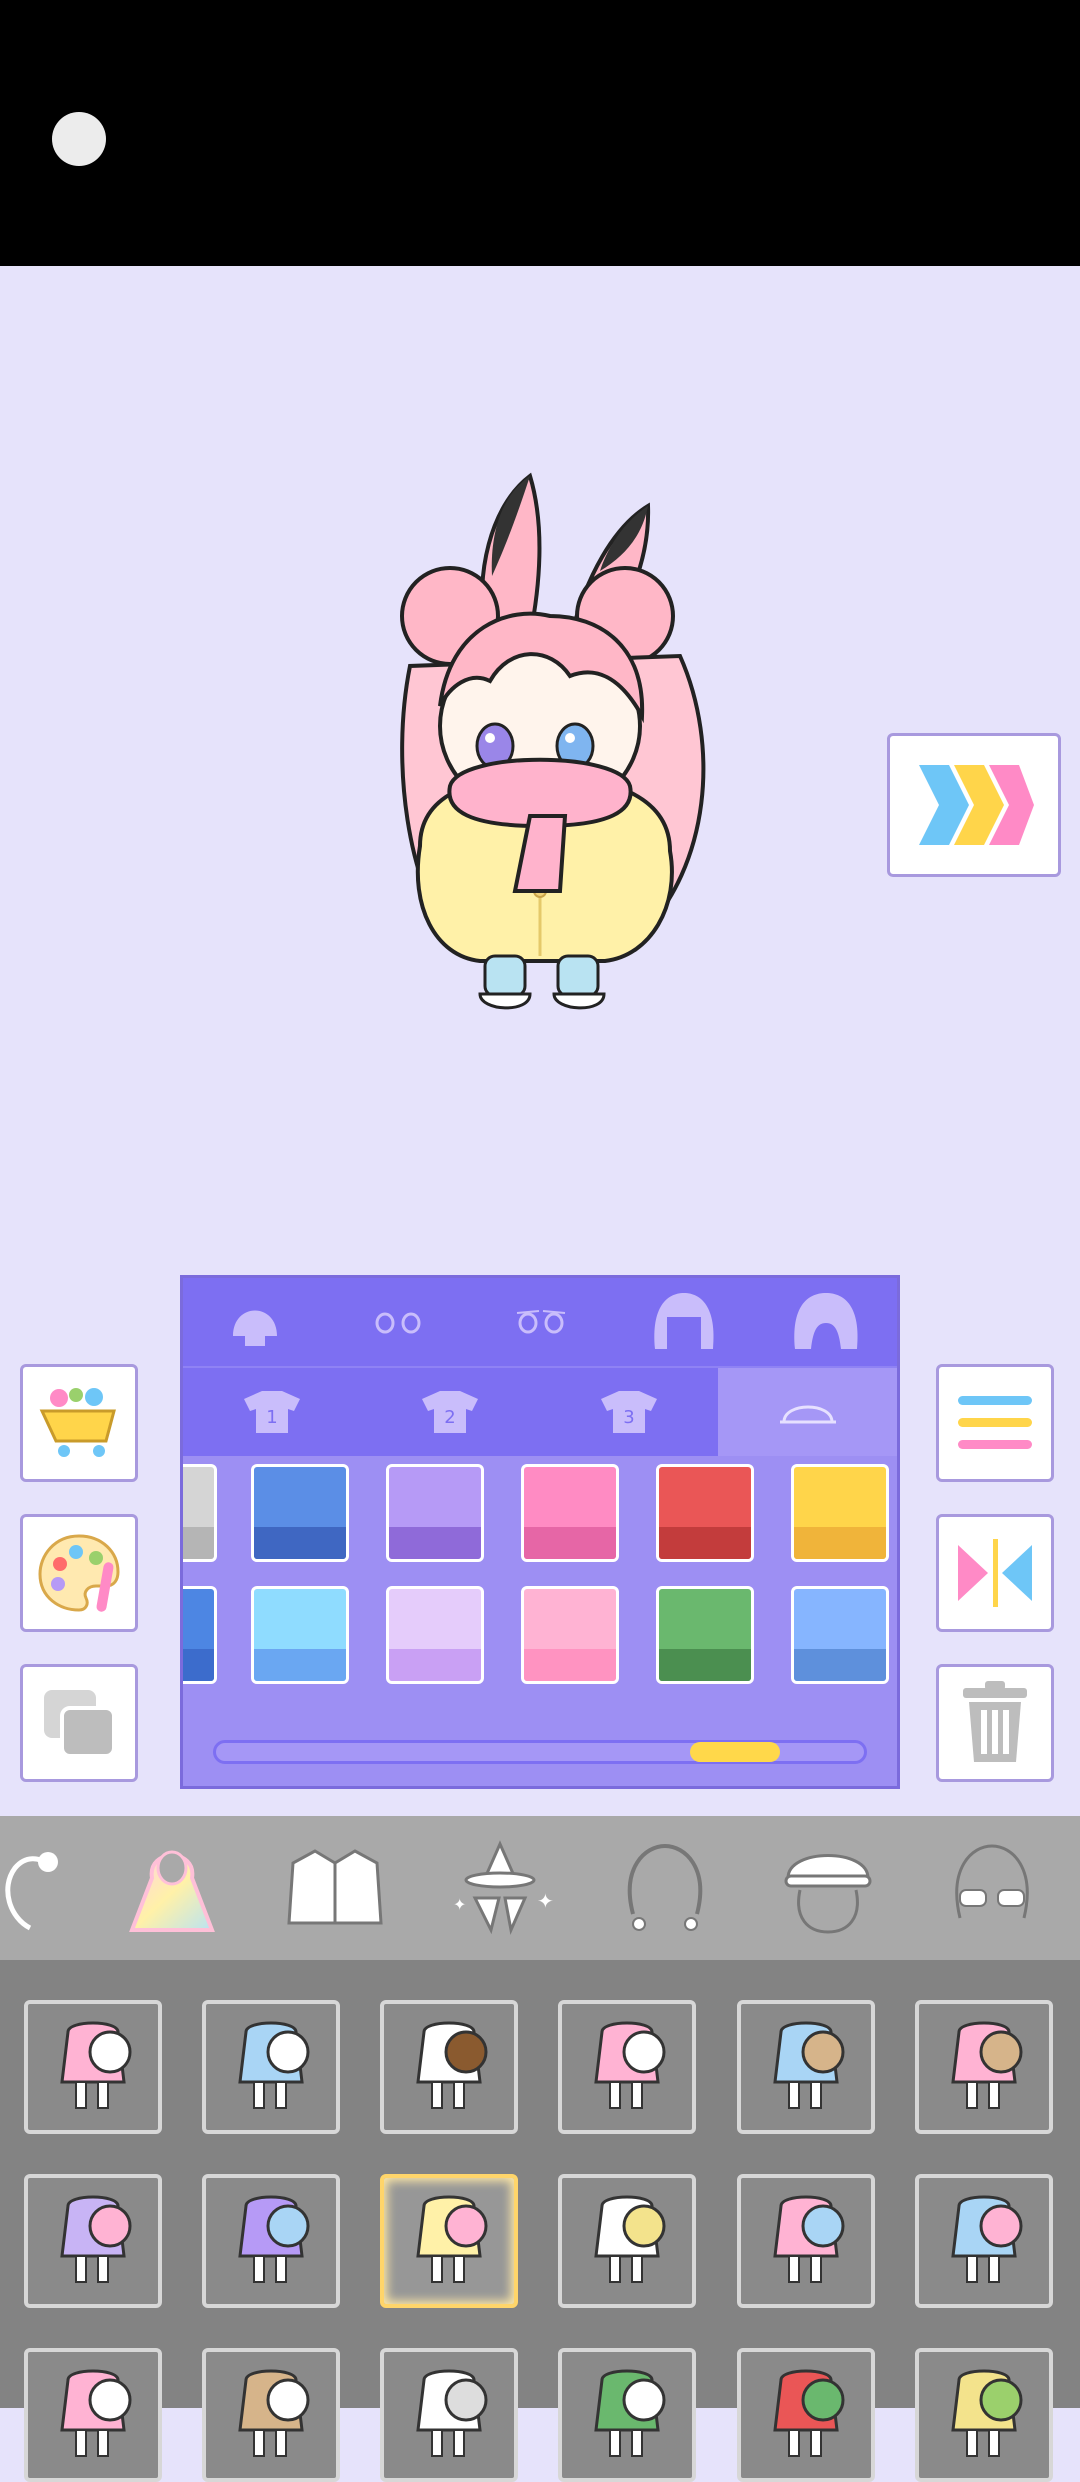  I want to click on shirt-icon: 3, so click(628, 1412).